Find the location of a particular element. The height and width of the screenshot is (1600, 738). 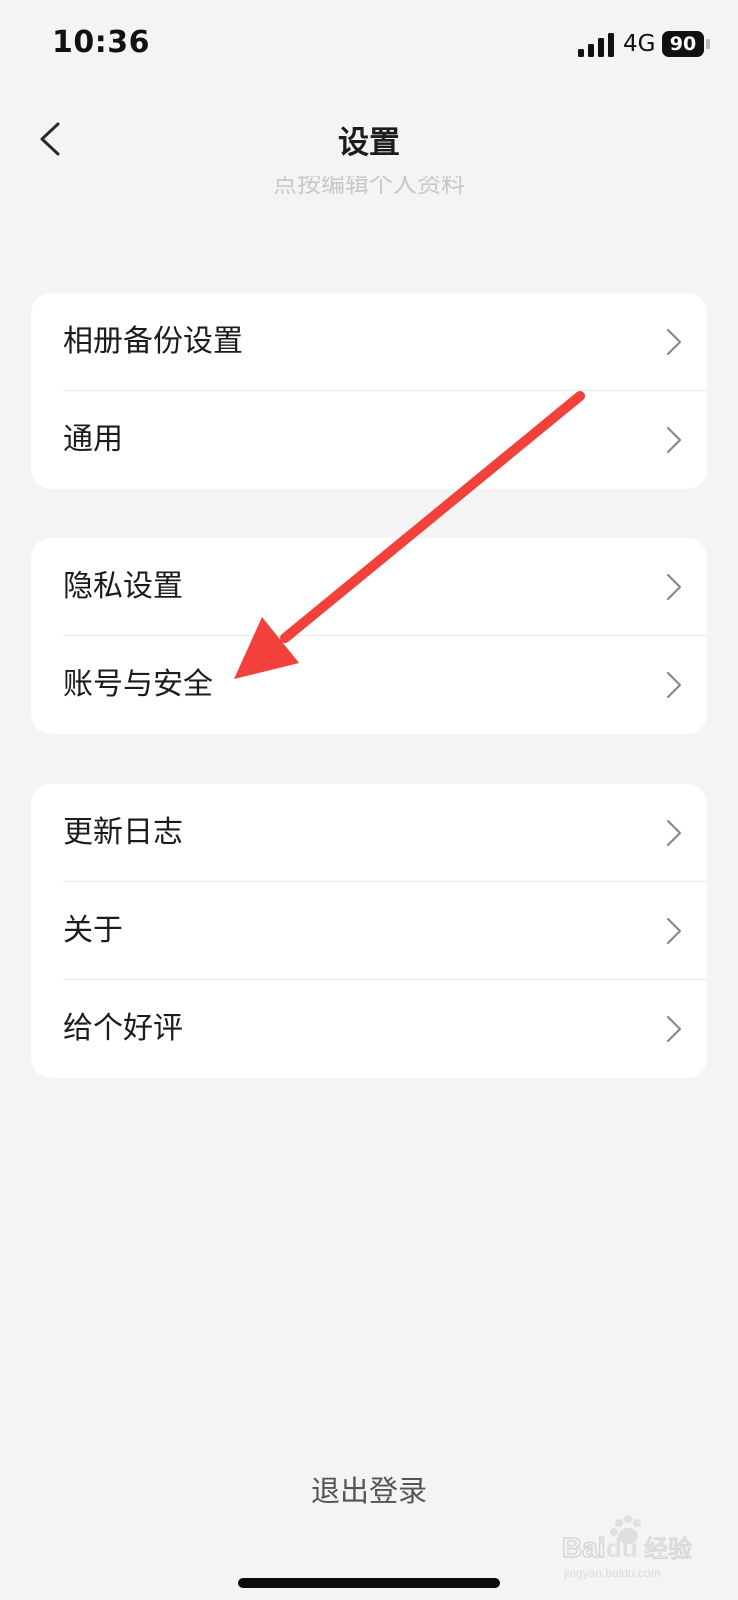

menu-item-about: 关于 is located at coordinates (369, 931).